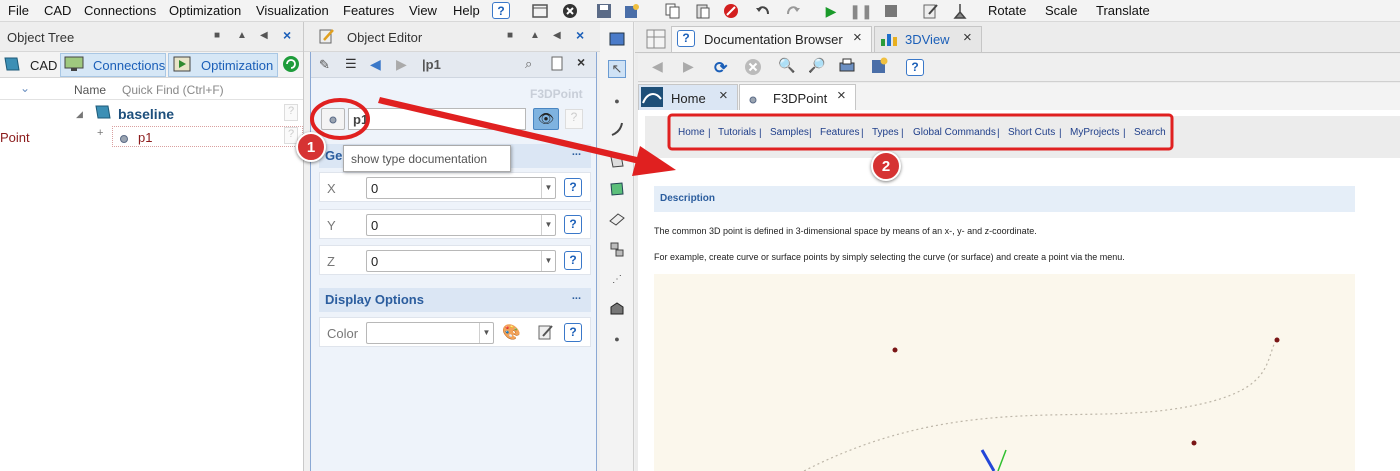 Image resolution: width=1400 pixels, height=471 pixels. Describe the element at coordinates (129, 69) in the screenshot. I see `tab-connections: Connections` at that location.